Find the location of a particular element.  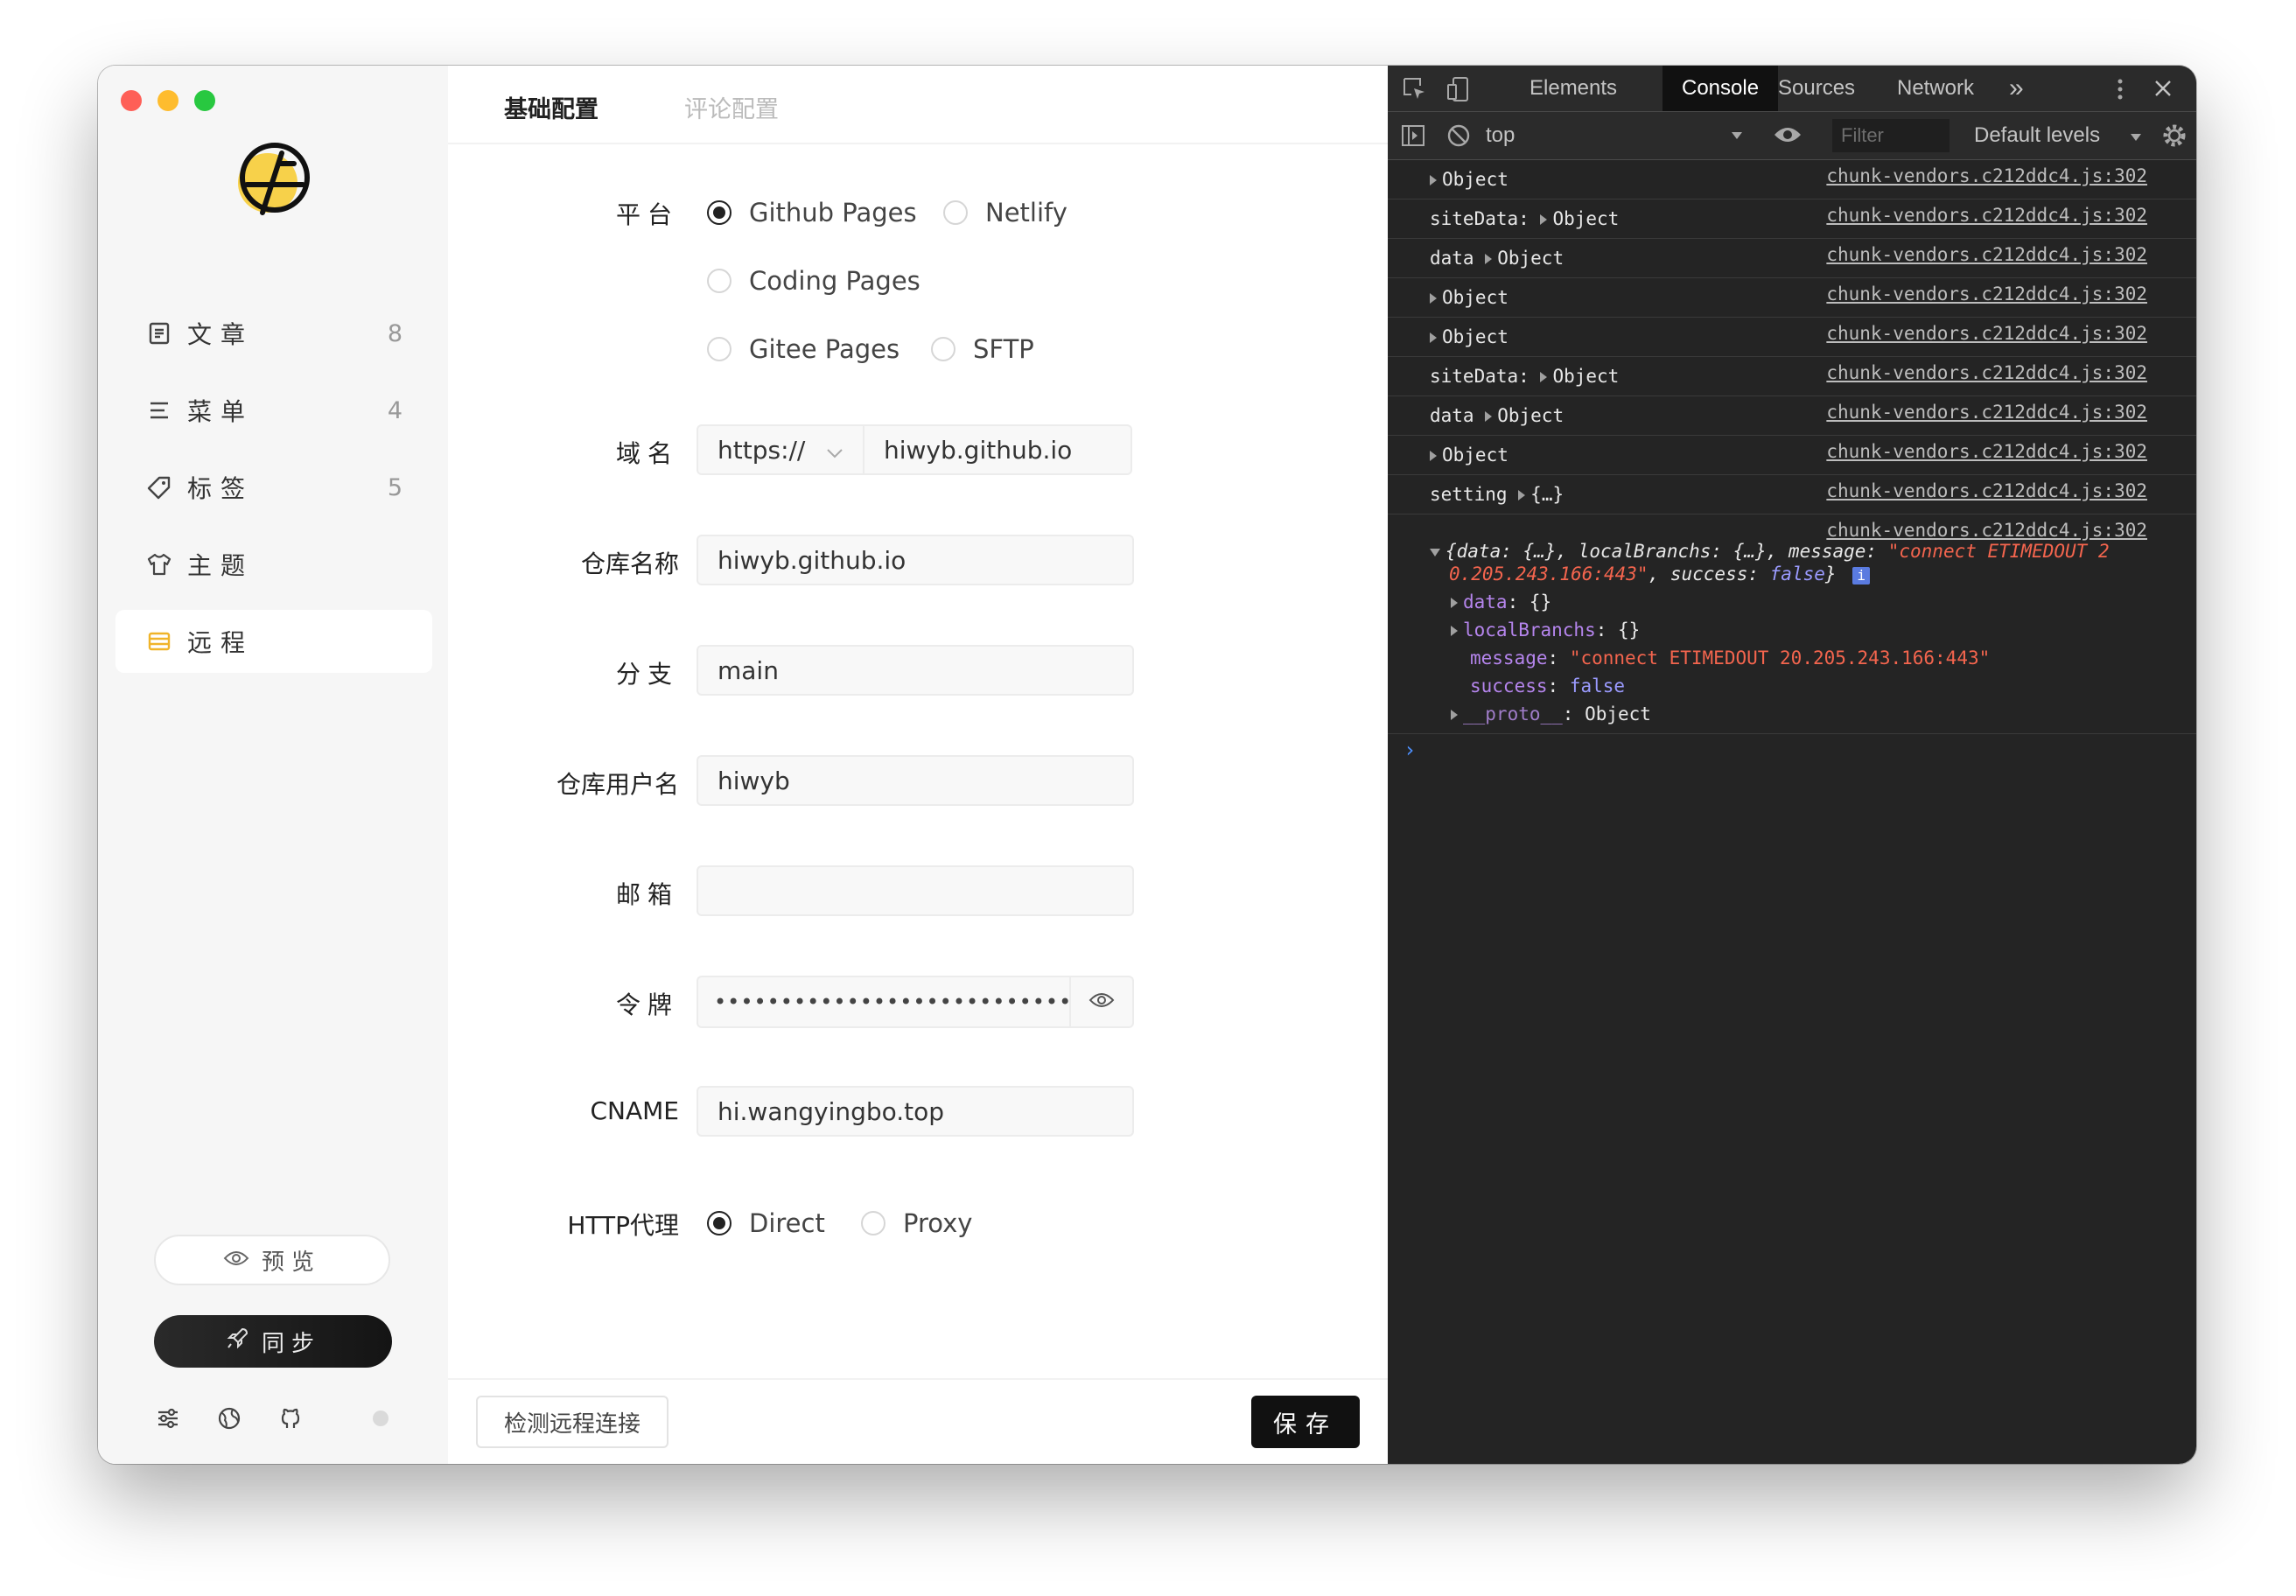

sidebar-toggle-icon is located at coordinates (1413, 135).